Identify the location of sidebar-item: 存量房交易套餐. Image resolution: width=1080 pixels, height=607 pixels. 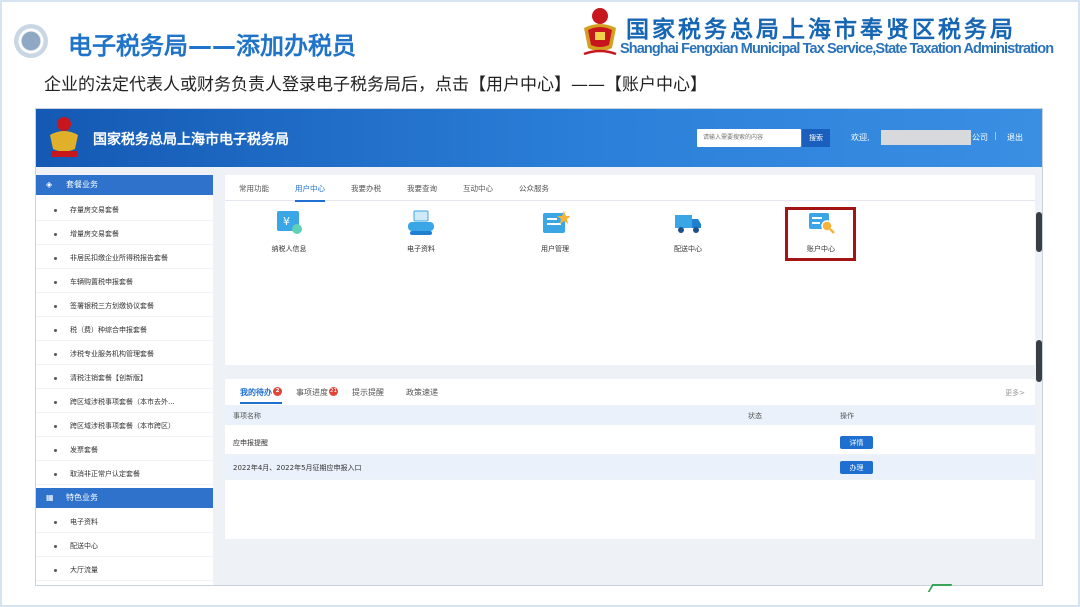
(124, 210).